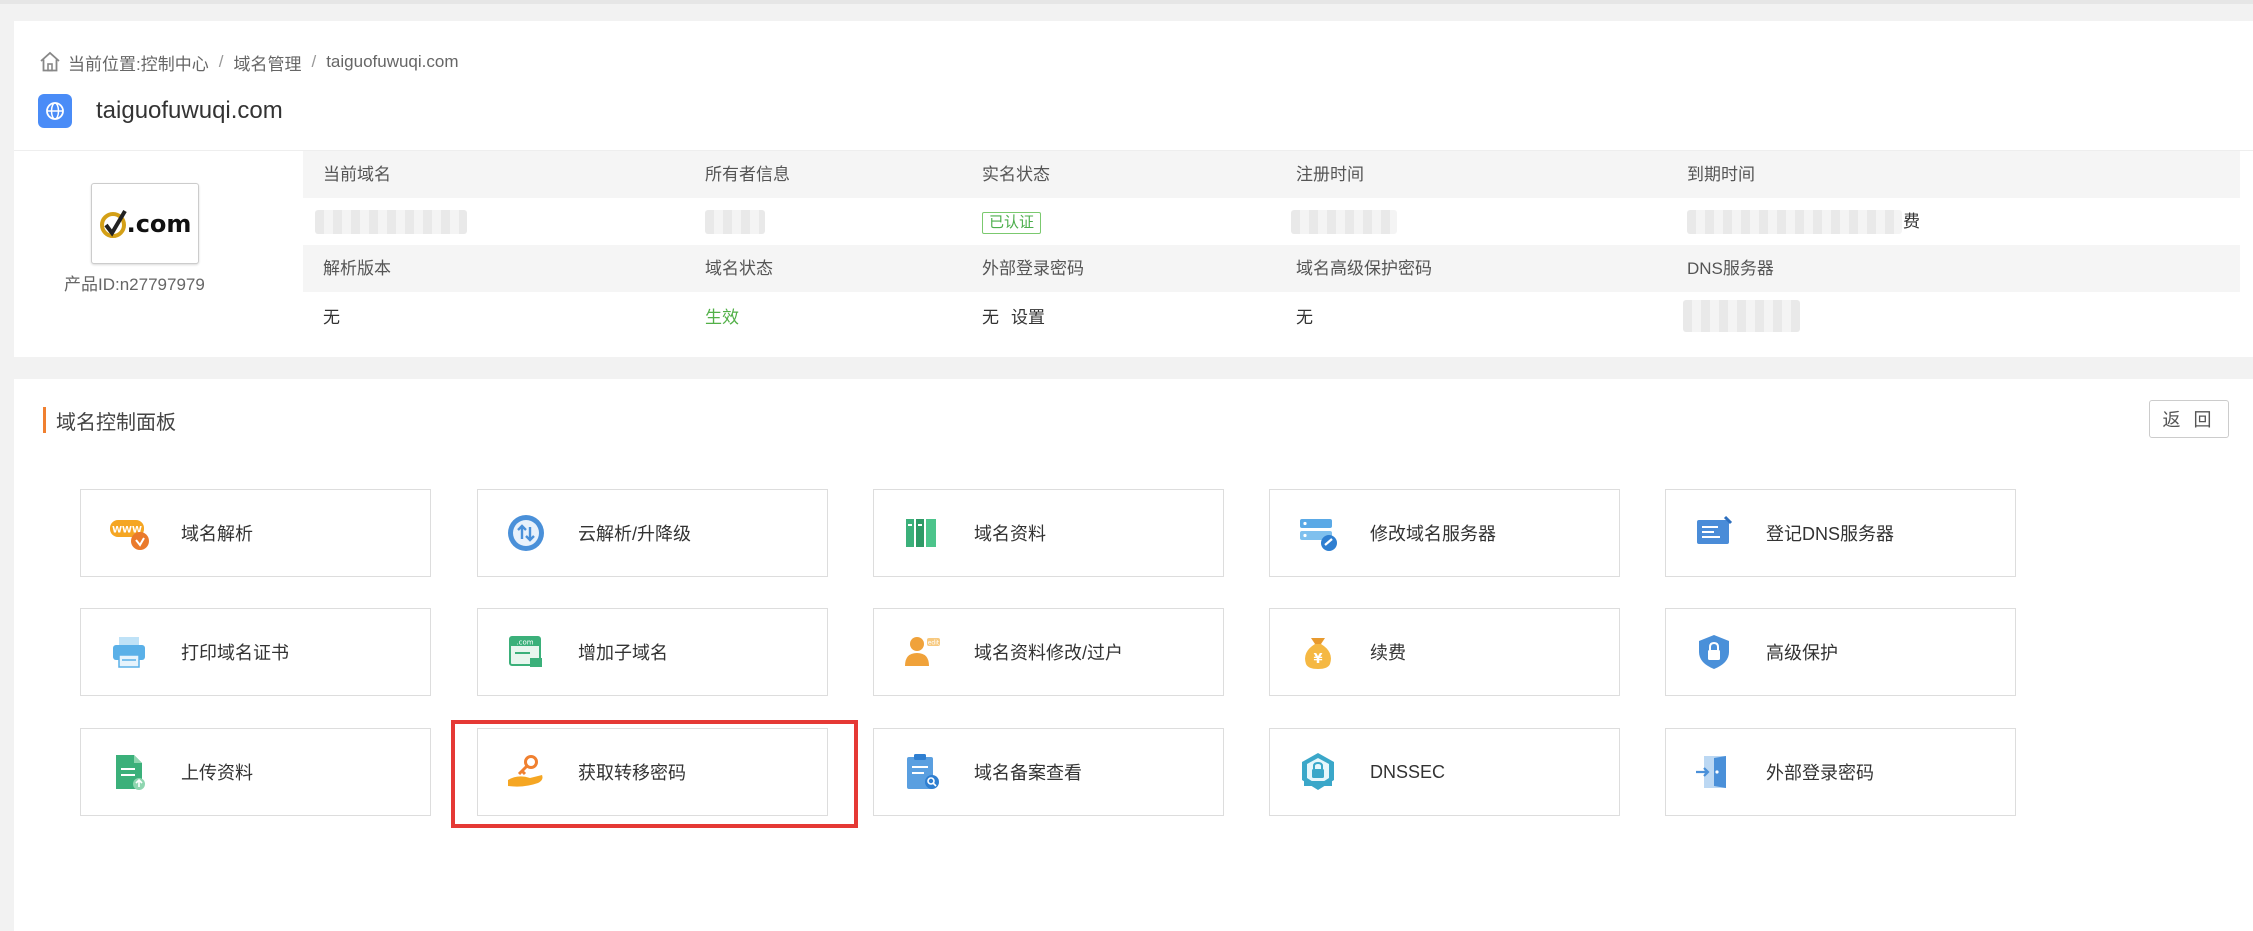  I want to click on status-badge: 已认证, so click(1012, 223).